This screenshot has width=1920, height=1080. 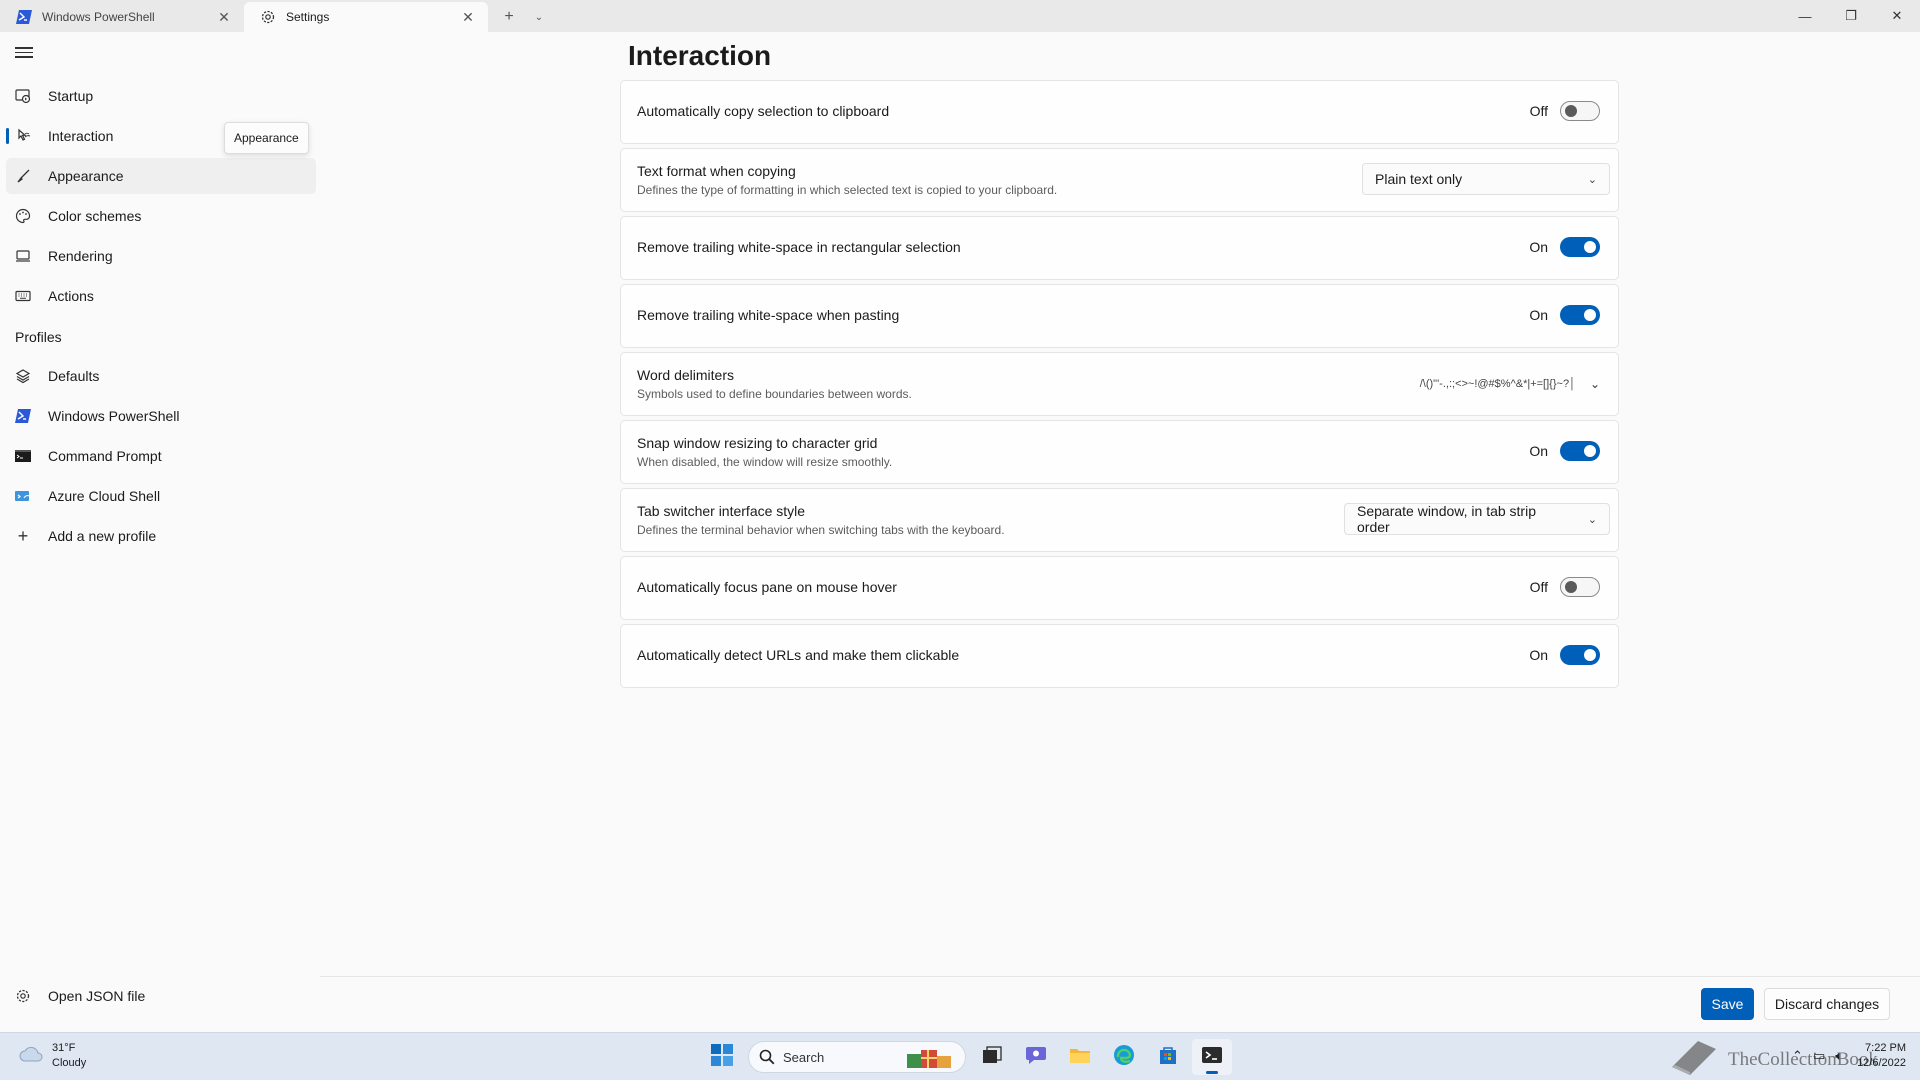 What do you see at coordinates (1124, 1057) in the screenshot?
I see `edge-browser-button` at bounding box center [1124, 1057].